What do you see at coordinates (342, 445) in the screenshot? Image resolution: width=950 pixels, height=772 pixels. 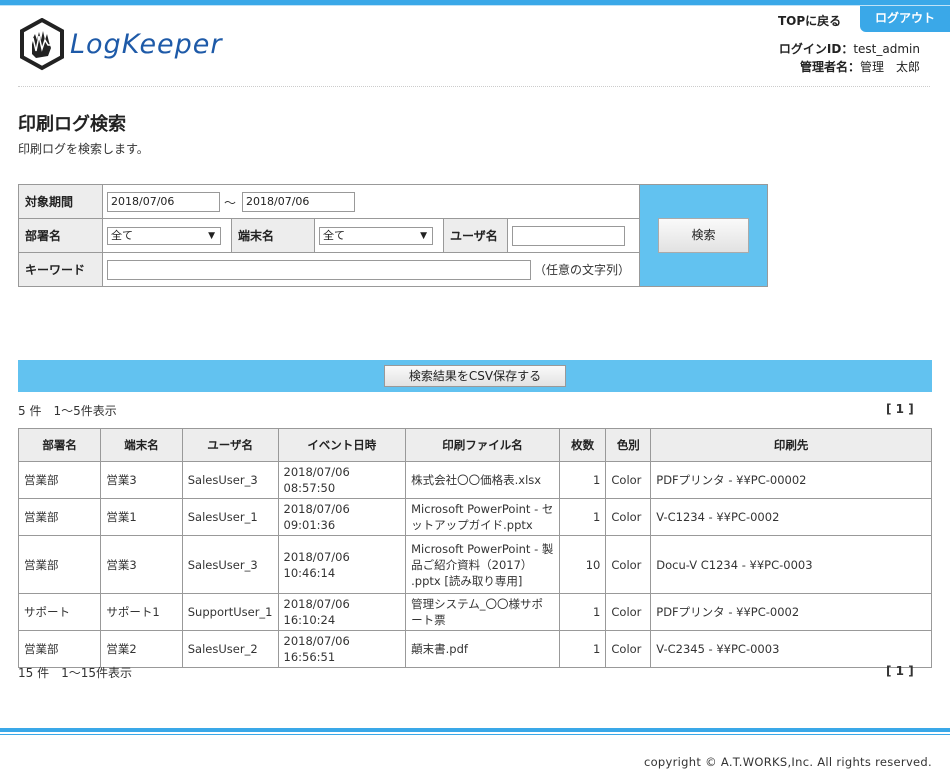 I see `column-header: イベント日時` at bounding box center [342, 445].